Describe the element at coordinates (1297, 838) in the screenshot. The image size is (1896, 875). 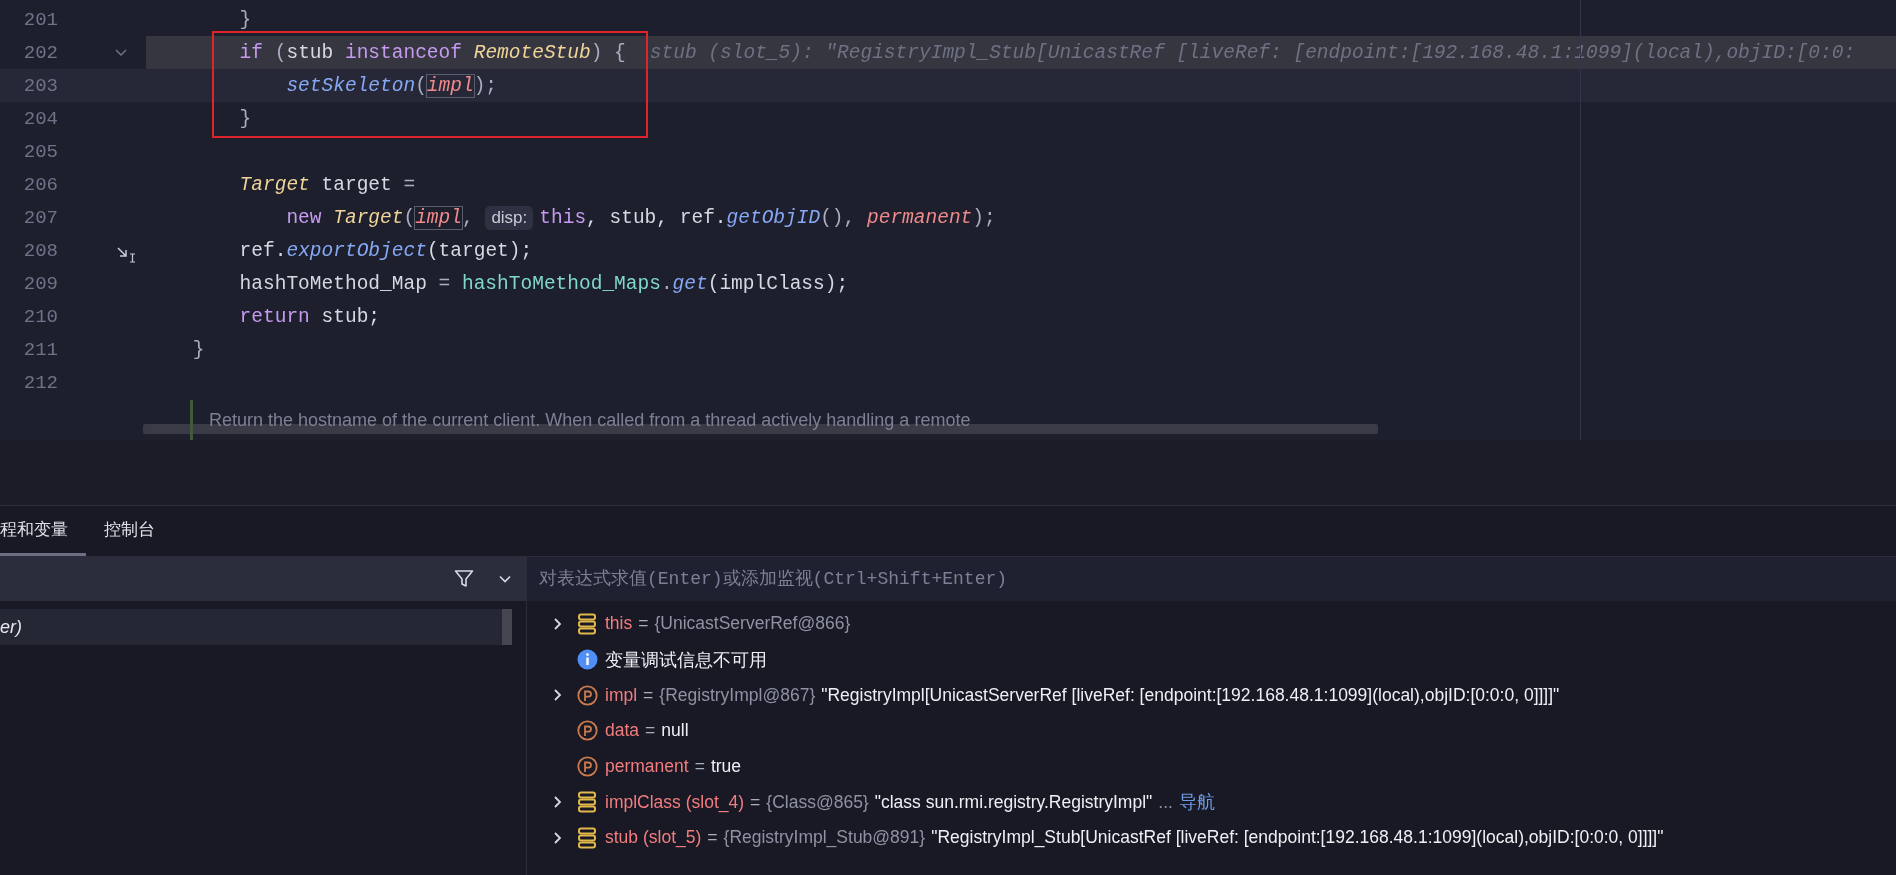
I see `variable-value: "RegistryImpl_Stub[UnicastRef [liveRef: [endpoint:[192.168.48.1:1099](local),objID:[0:0:0, 0]]]]"` at that location.